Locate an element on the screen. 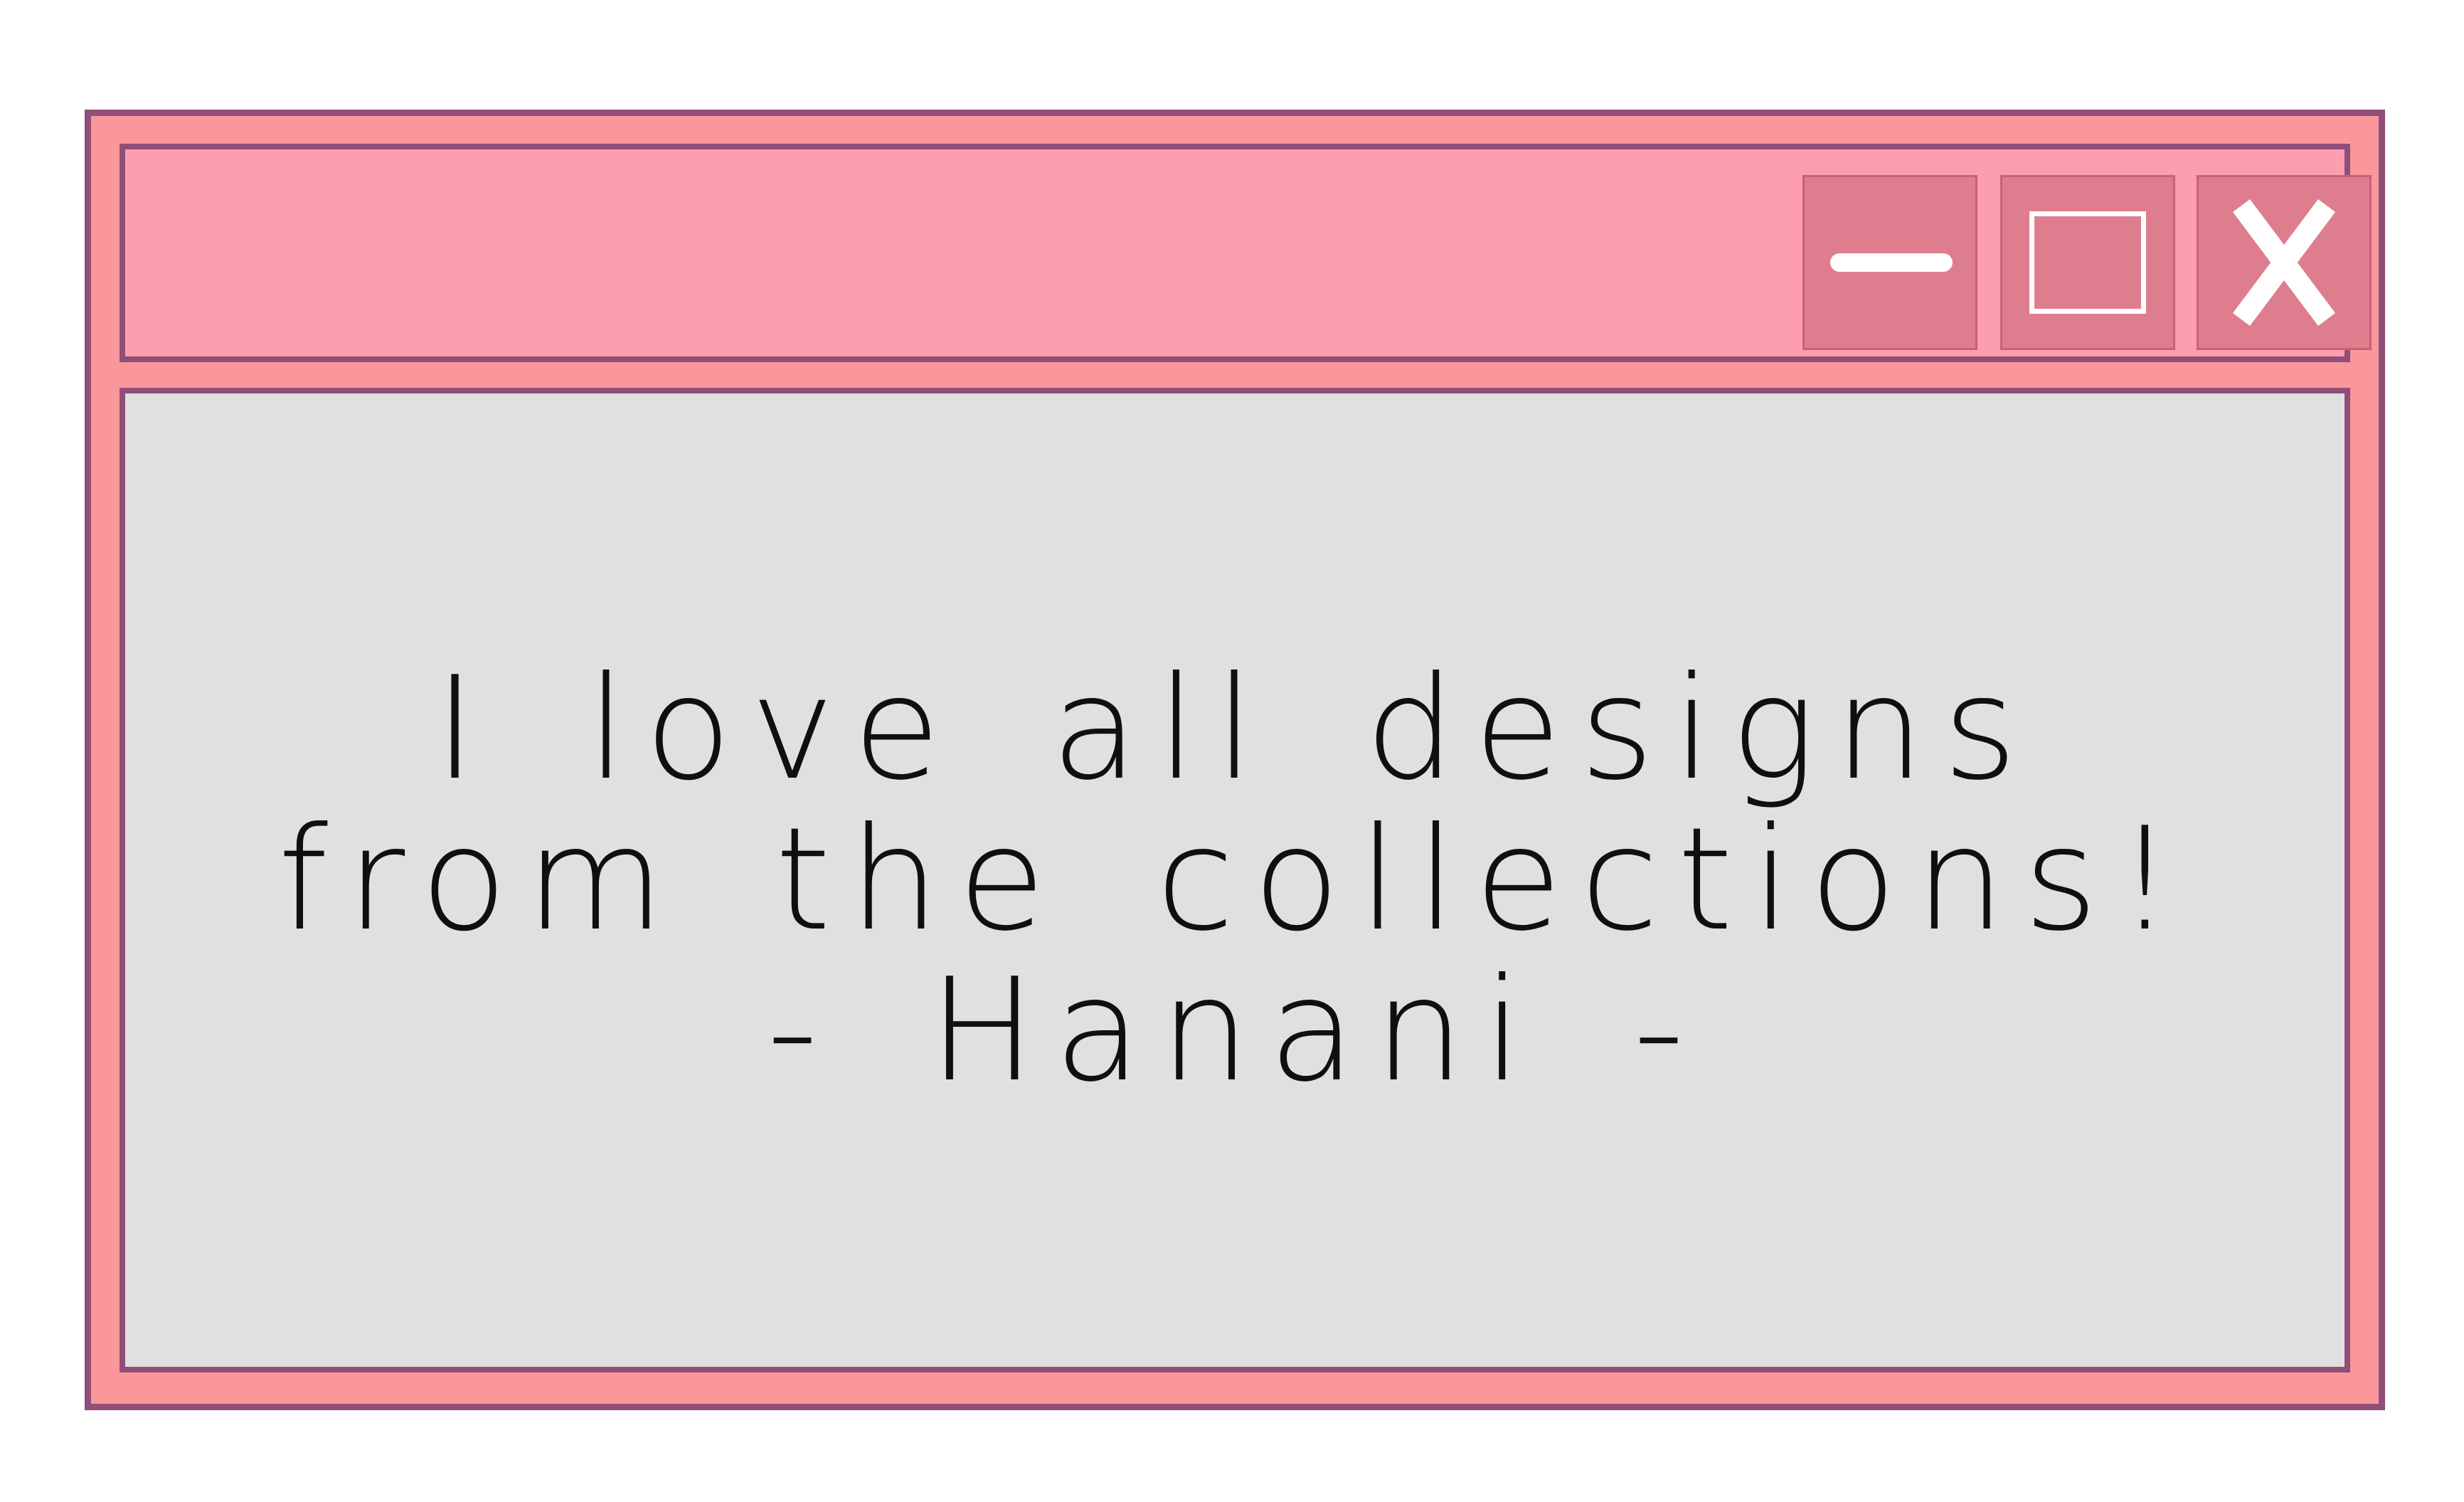 This screenshot has width=2464, height=1502. message-line-2: from the collections! is located at coordinates (1234, 880).